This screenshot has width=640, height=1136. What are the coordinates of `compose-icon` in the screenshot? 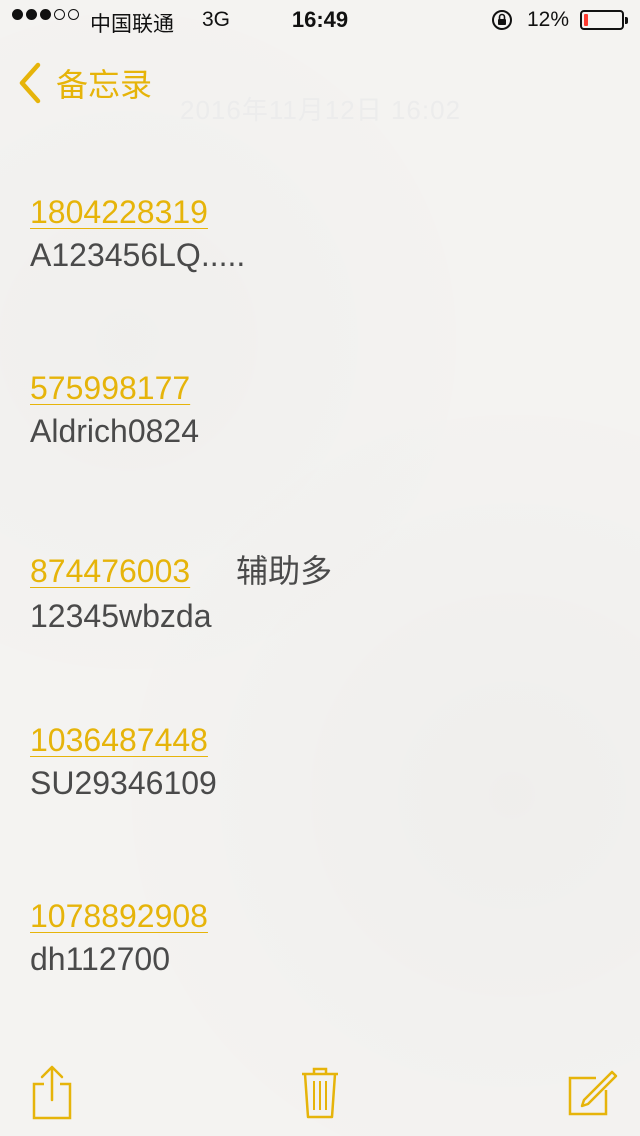 It's located at (592, 1093).